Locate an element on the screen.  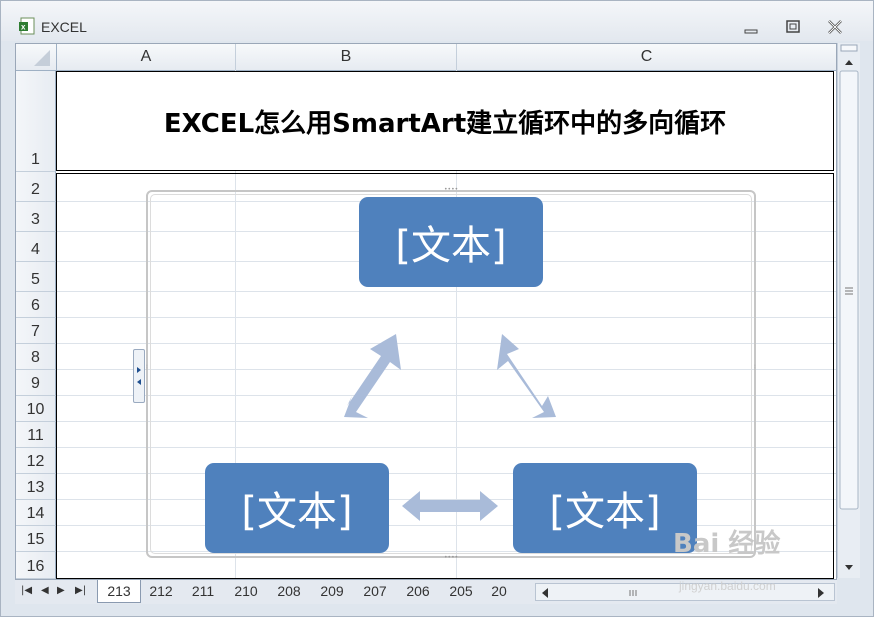
baidu-watermark-url: jingyan.baidu.com is located at coordinates (727, 586).